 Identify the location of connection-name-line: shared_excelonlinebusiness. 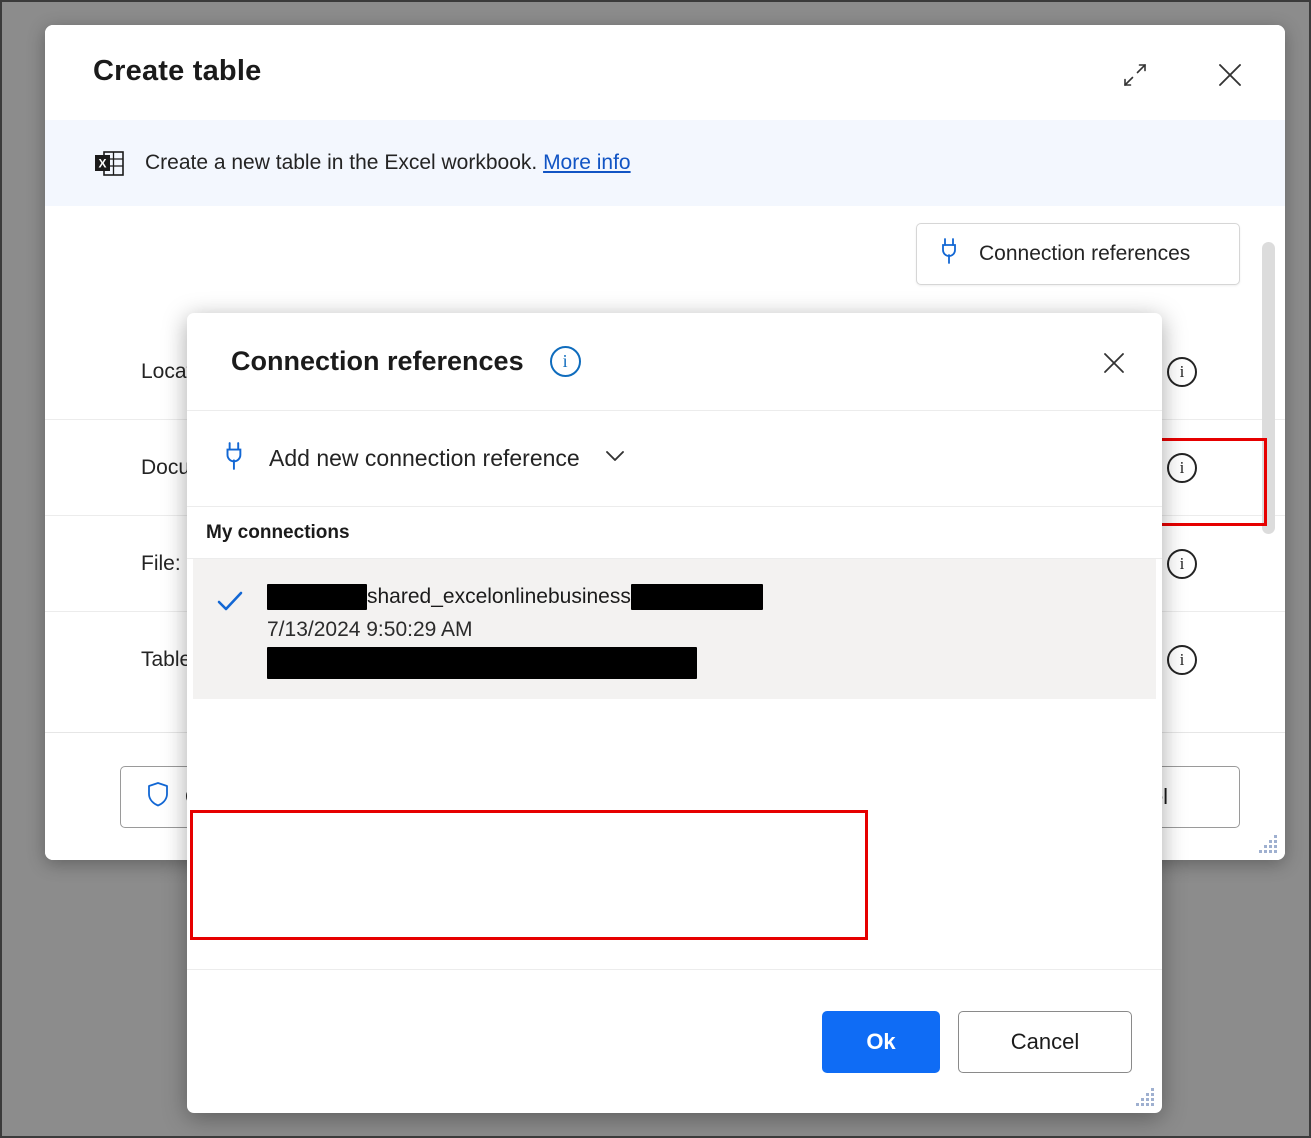
(515, 597).